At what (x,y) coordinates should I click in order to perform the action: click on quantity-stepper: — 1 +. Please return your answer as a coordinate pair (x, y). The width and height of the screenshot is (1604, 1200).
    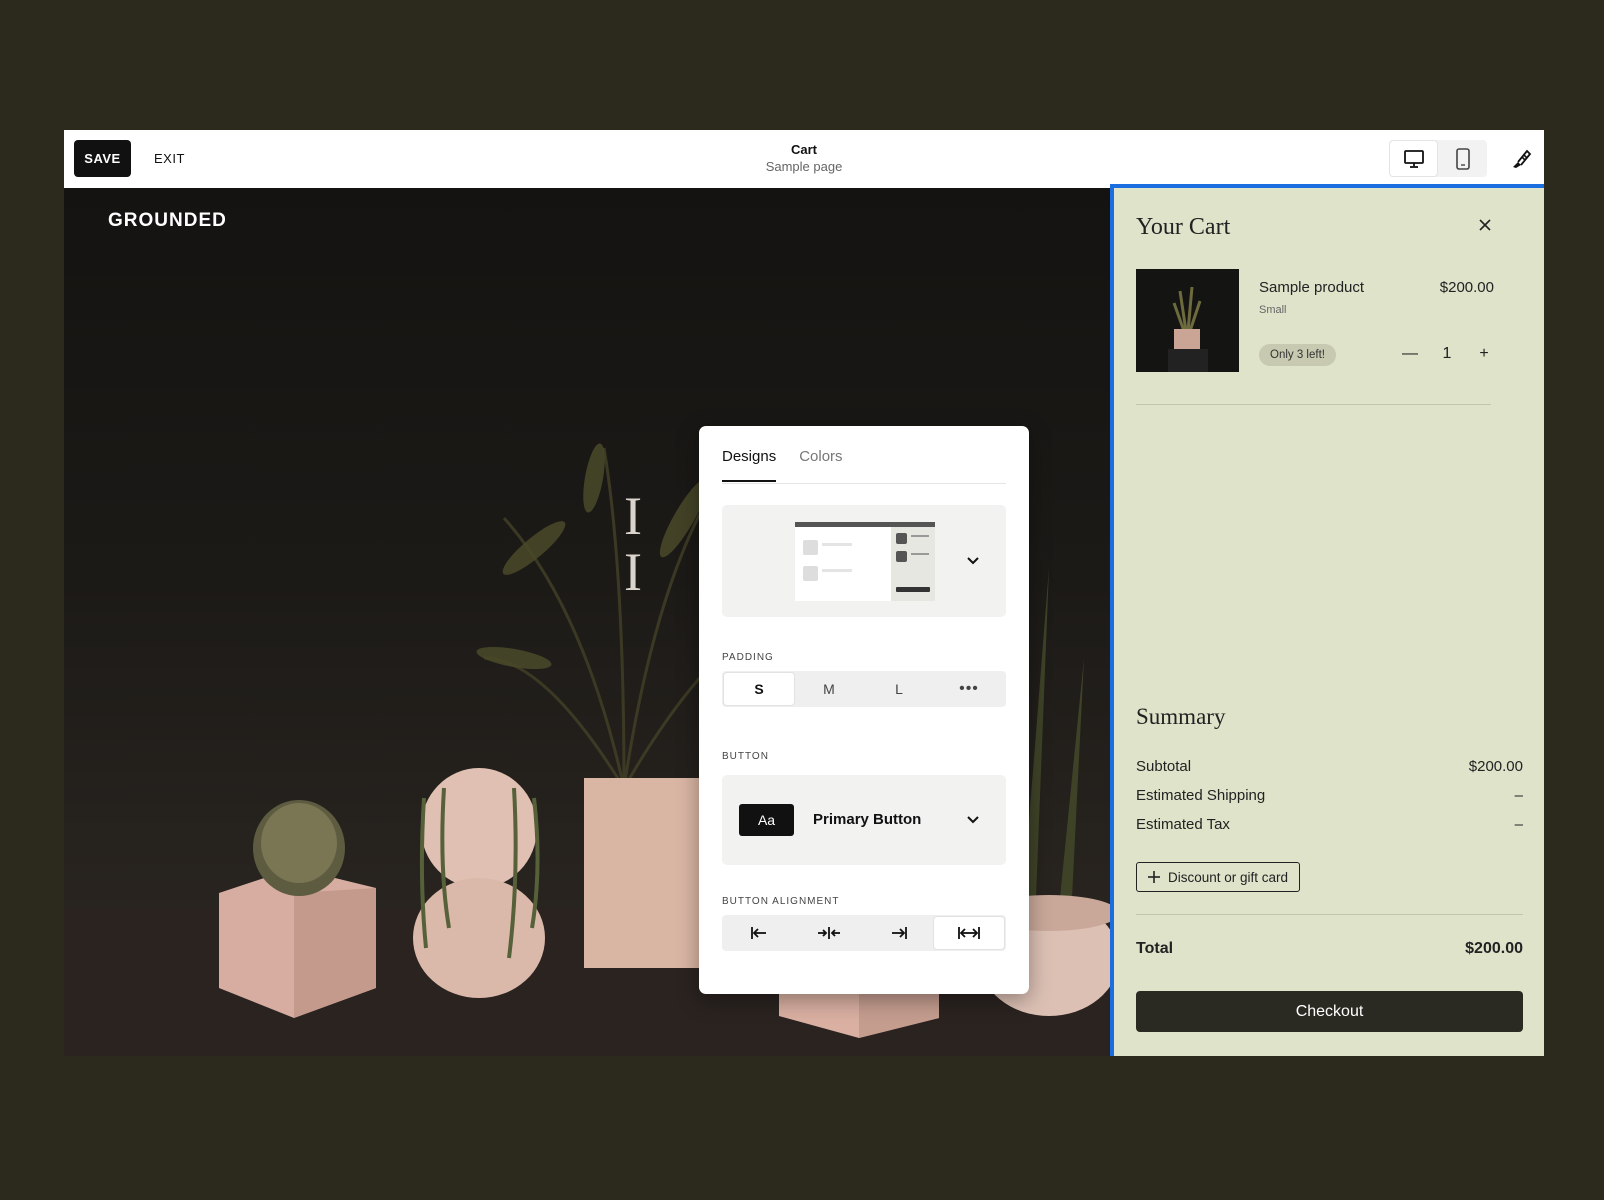
    Looking at the image, I should click on (1447, 354).